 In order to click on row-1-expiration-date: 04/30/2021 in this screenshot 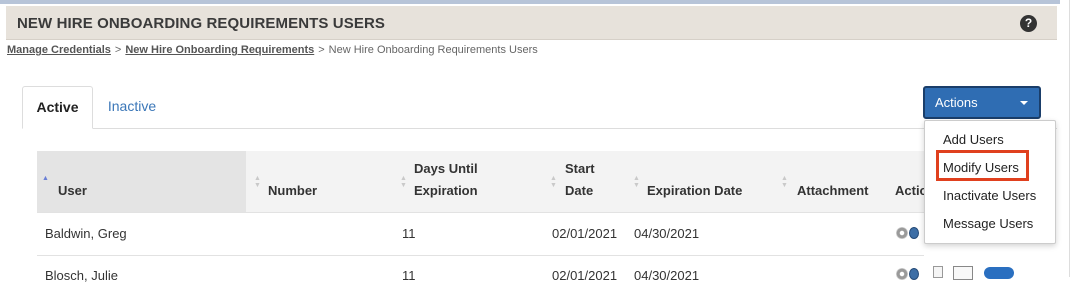, I will do `click(667, 233)`.